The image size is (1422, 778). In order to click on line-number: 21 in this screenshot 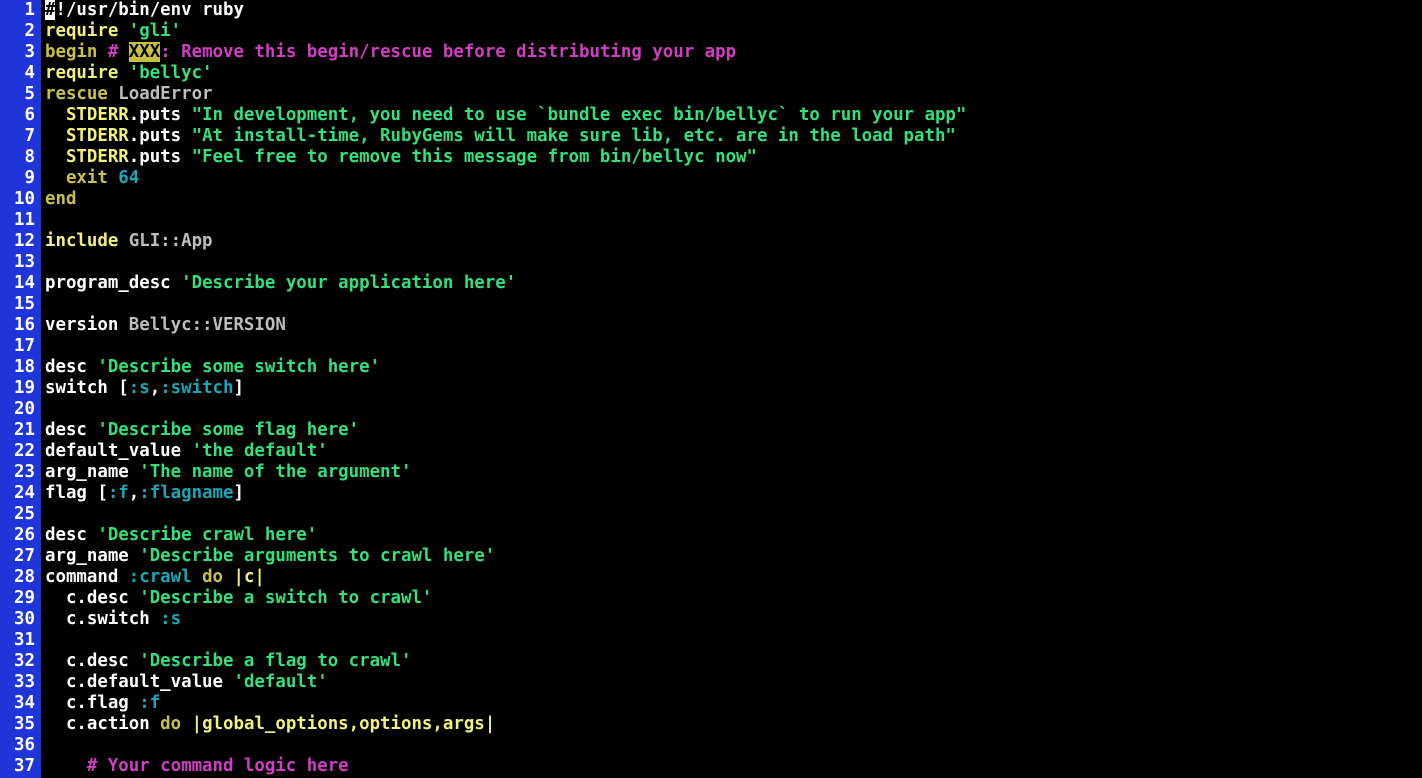, I will do `click(24, 430)`.